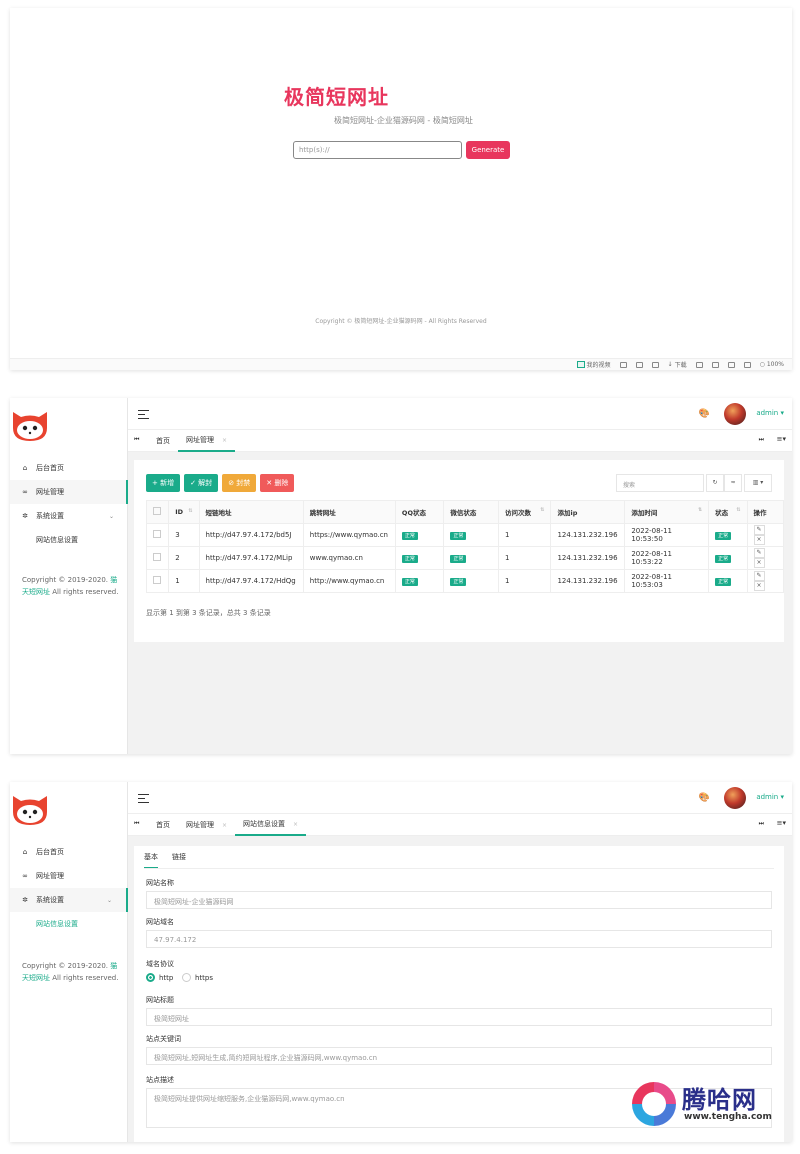  I want to click on video-icon, so click(580, 364).